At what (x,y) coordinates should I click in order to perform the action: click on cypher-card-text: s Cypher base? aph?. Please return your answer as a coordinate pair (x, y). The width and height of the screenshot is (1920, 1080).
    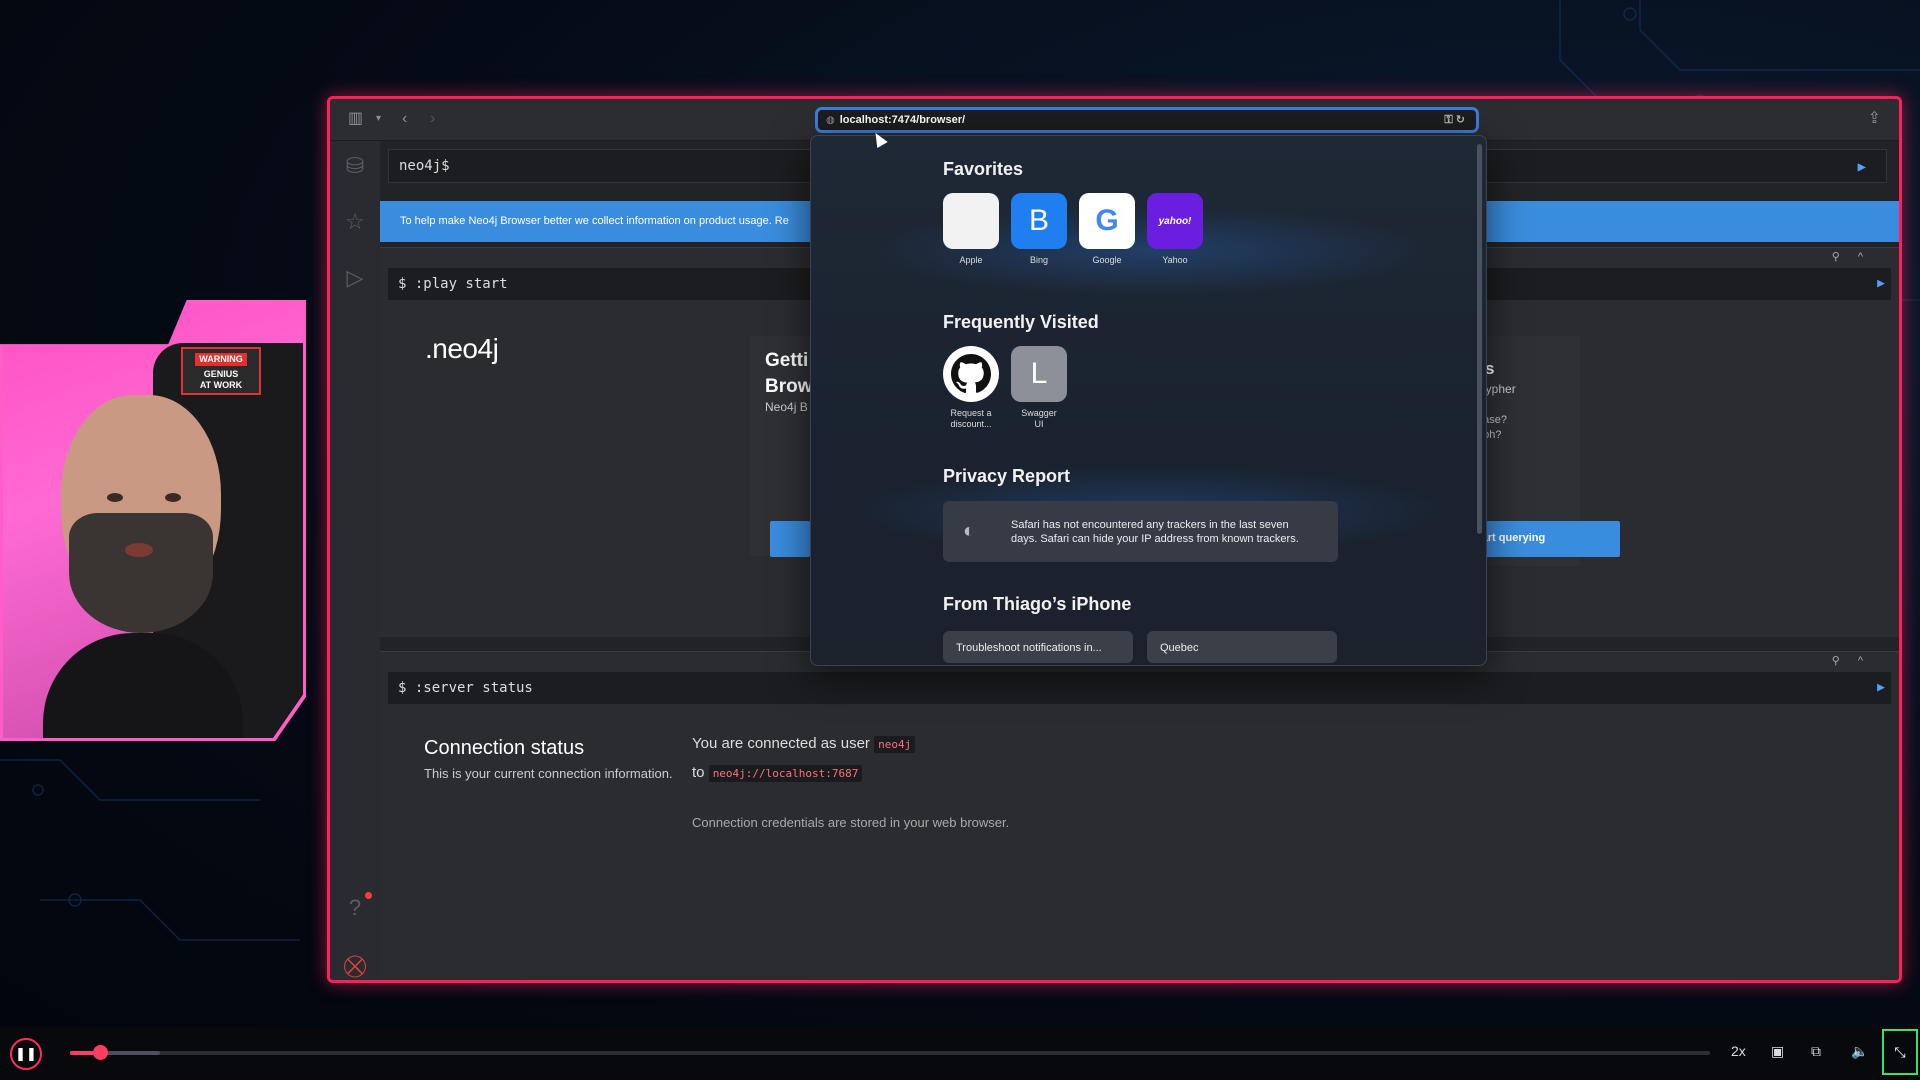
    Looking at the image, I should click on (1496, 398).